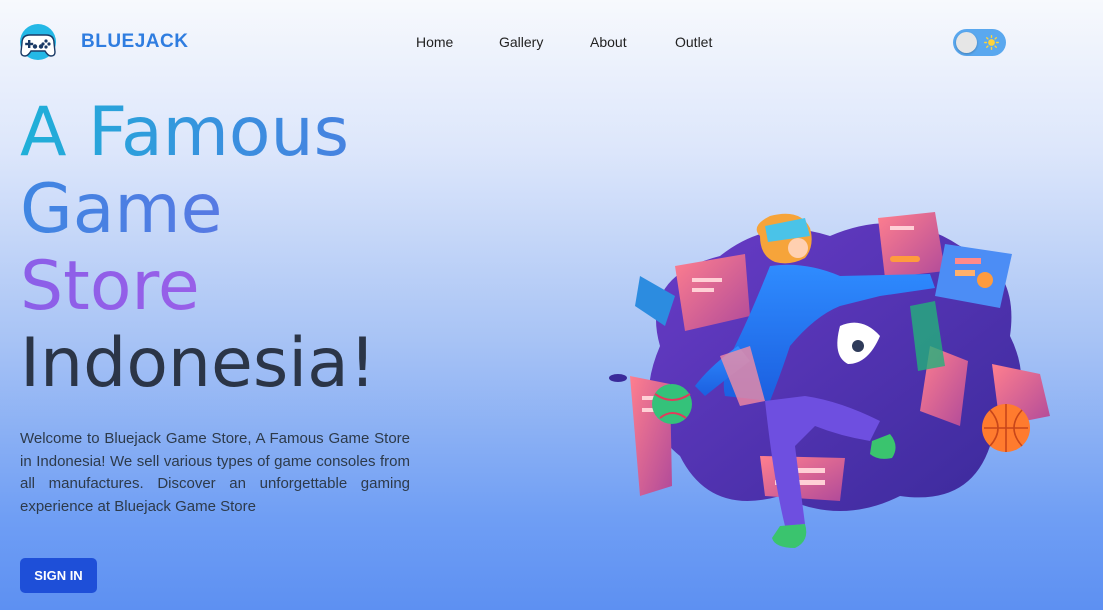 This screenshot has width=1103, height=610. What do you see at coordinates (198, 209) in the screenshot?
I see `hero-title-line-2: Game` at bounding box center [198, 209].